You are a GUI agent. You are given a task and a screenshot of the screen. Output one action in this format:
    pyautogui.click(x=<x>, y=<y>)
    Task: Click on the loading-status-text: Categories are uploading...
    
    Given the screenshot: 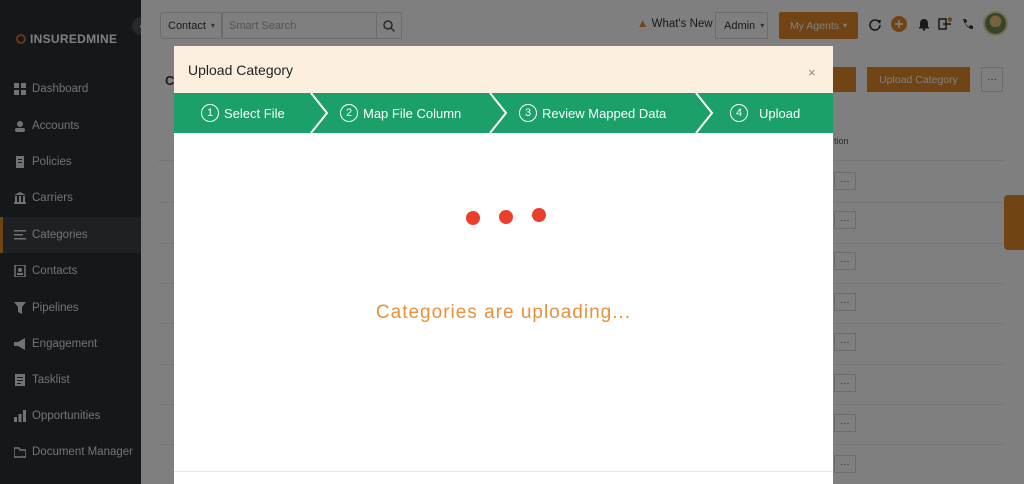 What is the action you would take?
    pyautogui.click(x=503, y=312)
    